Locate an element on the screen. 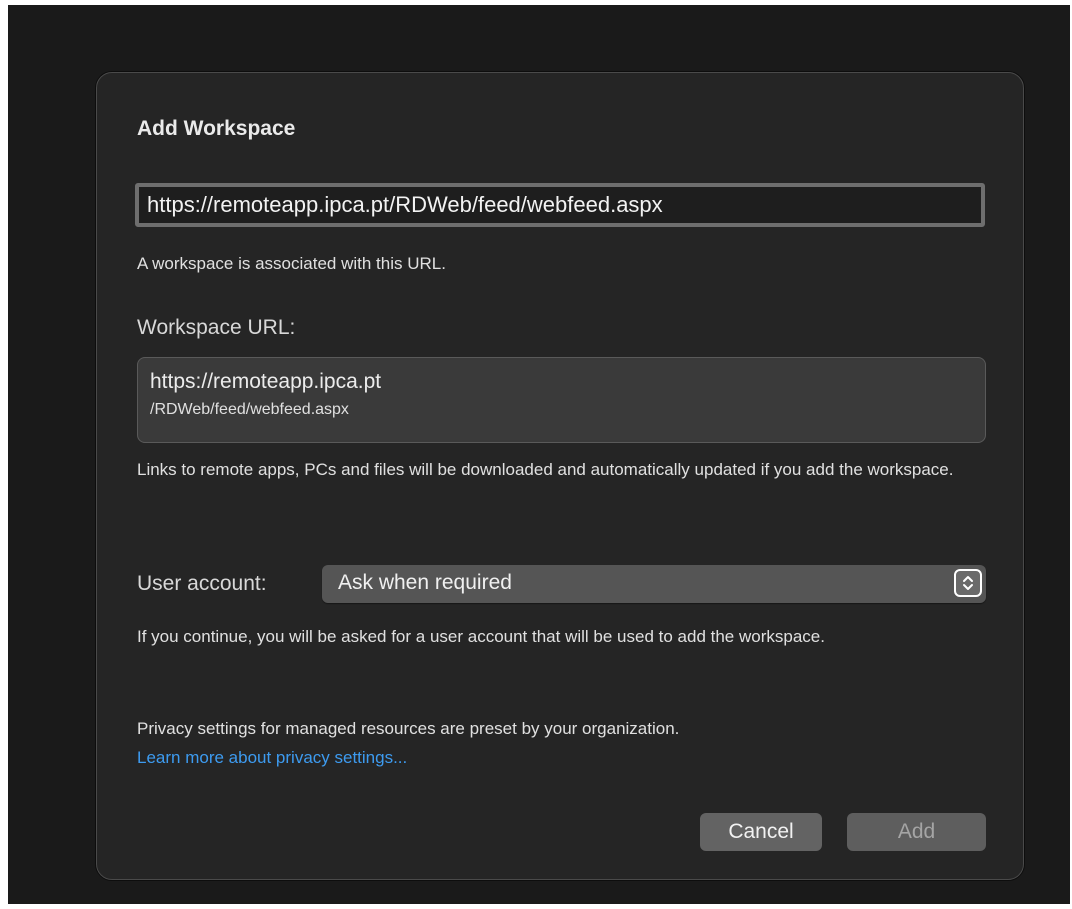  user-account-select: Ask when required is located at coordinates (654, 584).